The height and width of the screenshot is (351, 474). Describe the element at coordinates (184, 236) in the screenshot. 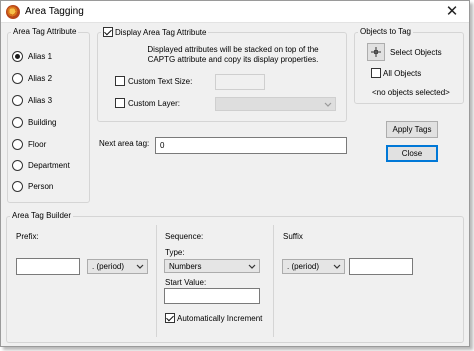

I see `sequence-label: Sequence:` at that location.